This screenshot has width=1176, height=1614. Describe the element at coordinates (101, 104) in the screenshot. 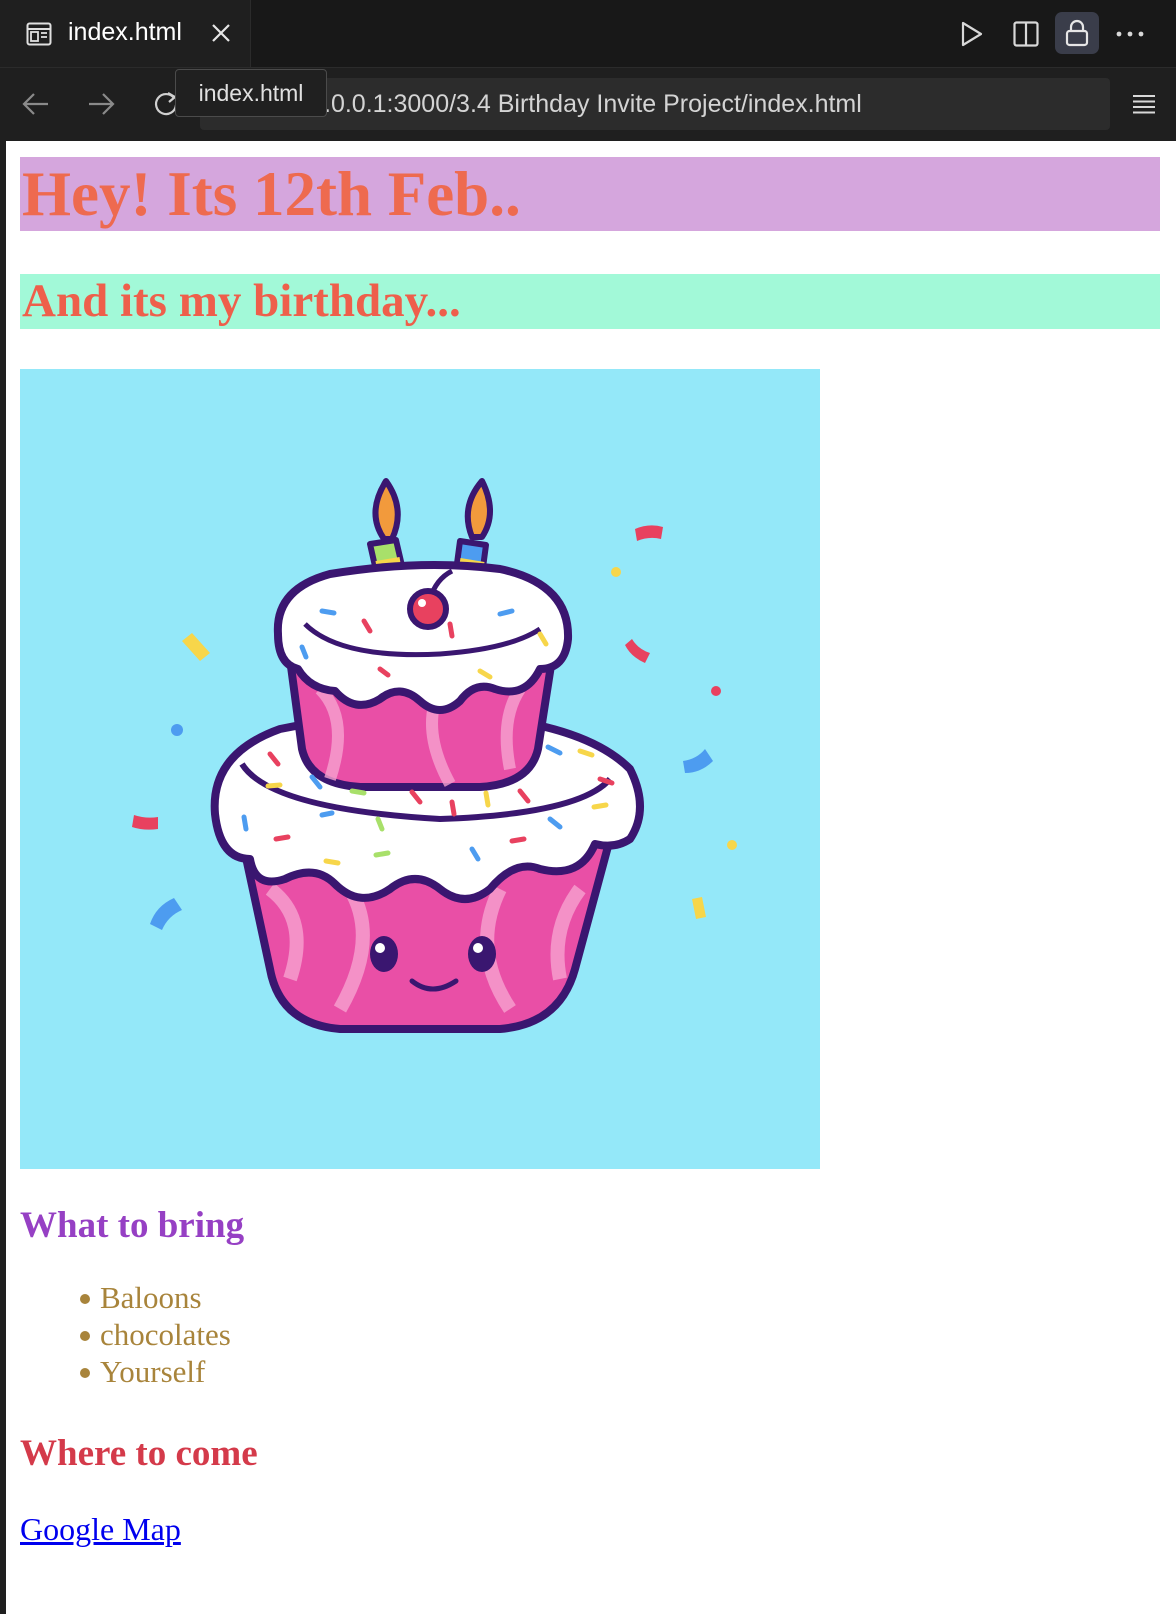

I see `forward-arrow-icon` at that location.